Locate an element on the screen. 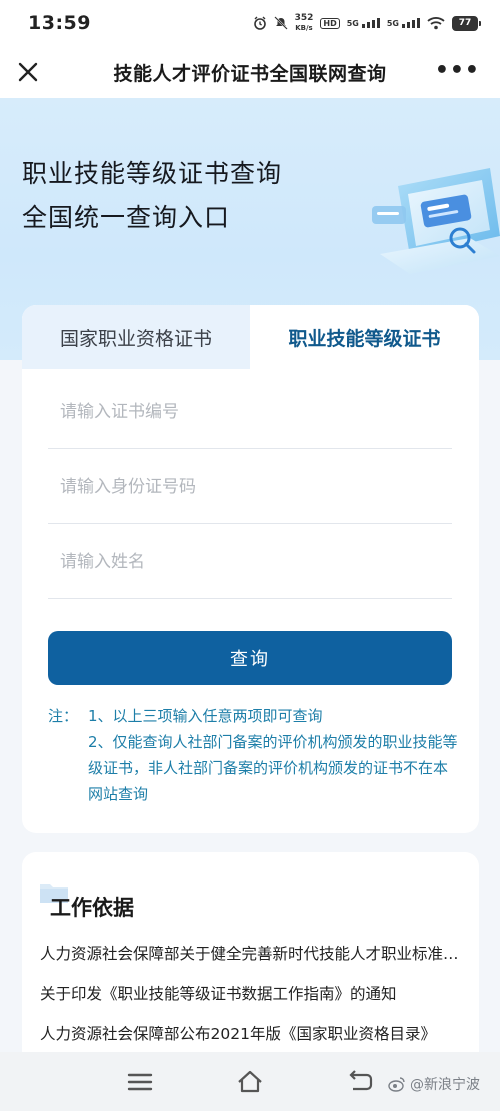 The image size is (500, 1111). name-field is located at coordinates (250, 562).